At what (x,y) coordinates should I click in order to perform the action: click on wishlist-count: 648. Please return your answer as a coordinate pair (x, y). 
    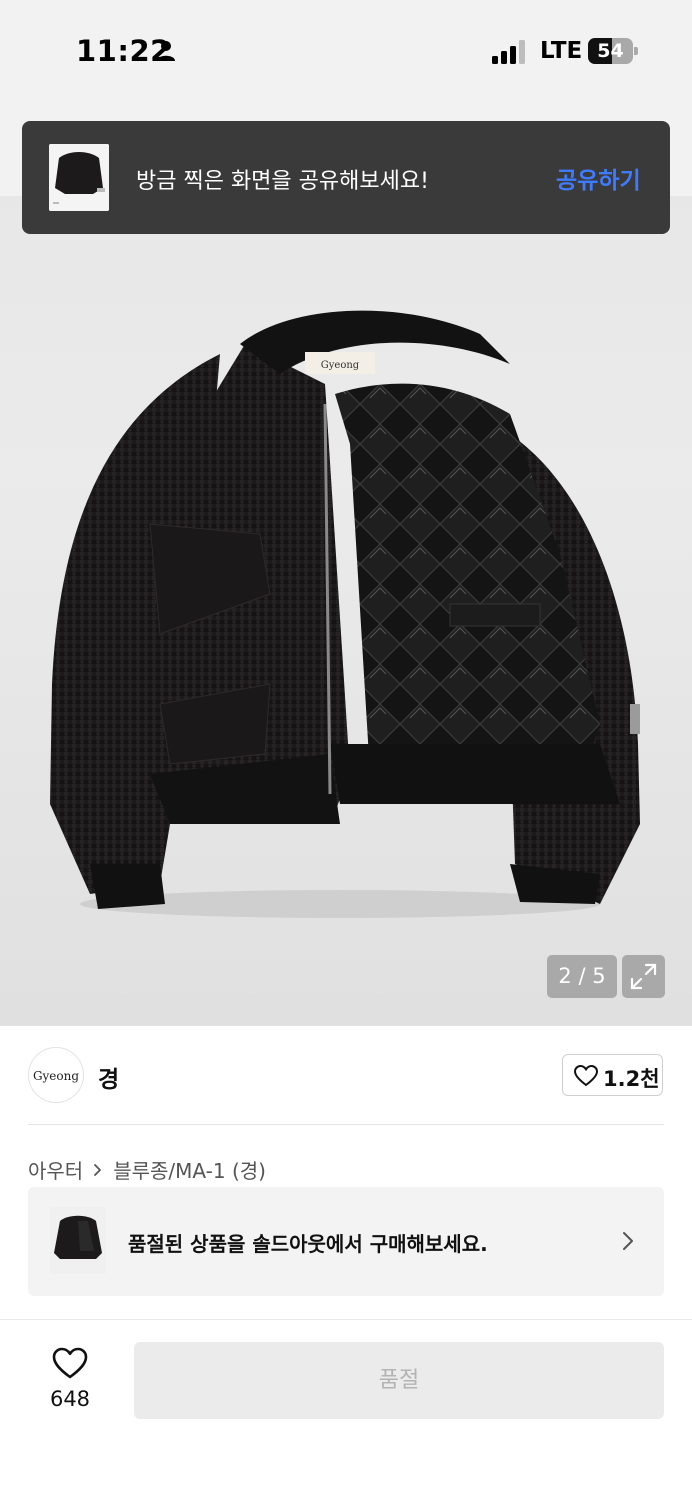
    Looking at the image, I should click on (70, 1399).